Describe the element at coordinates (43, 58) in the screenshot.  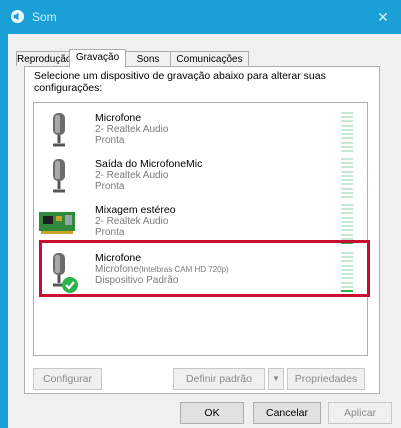
I see `tab-reproducao: Reprodução` at that location.